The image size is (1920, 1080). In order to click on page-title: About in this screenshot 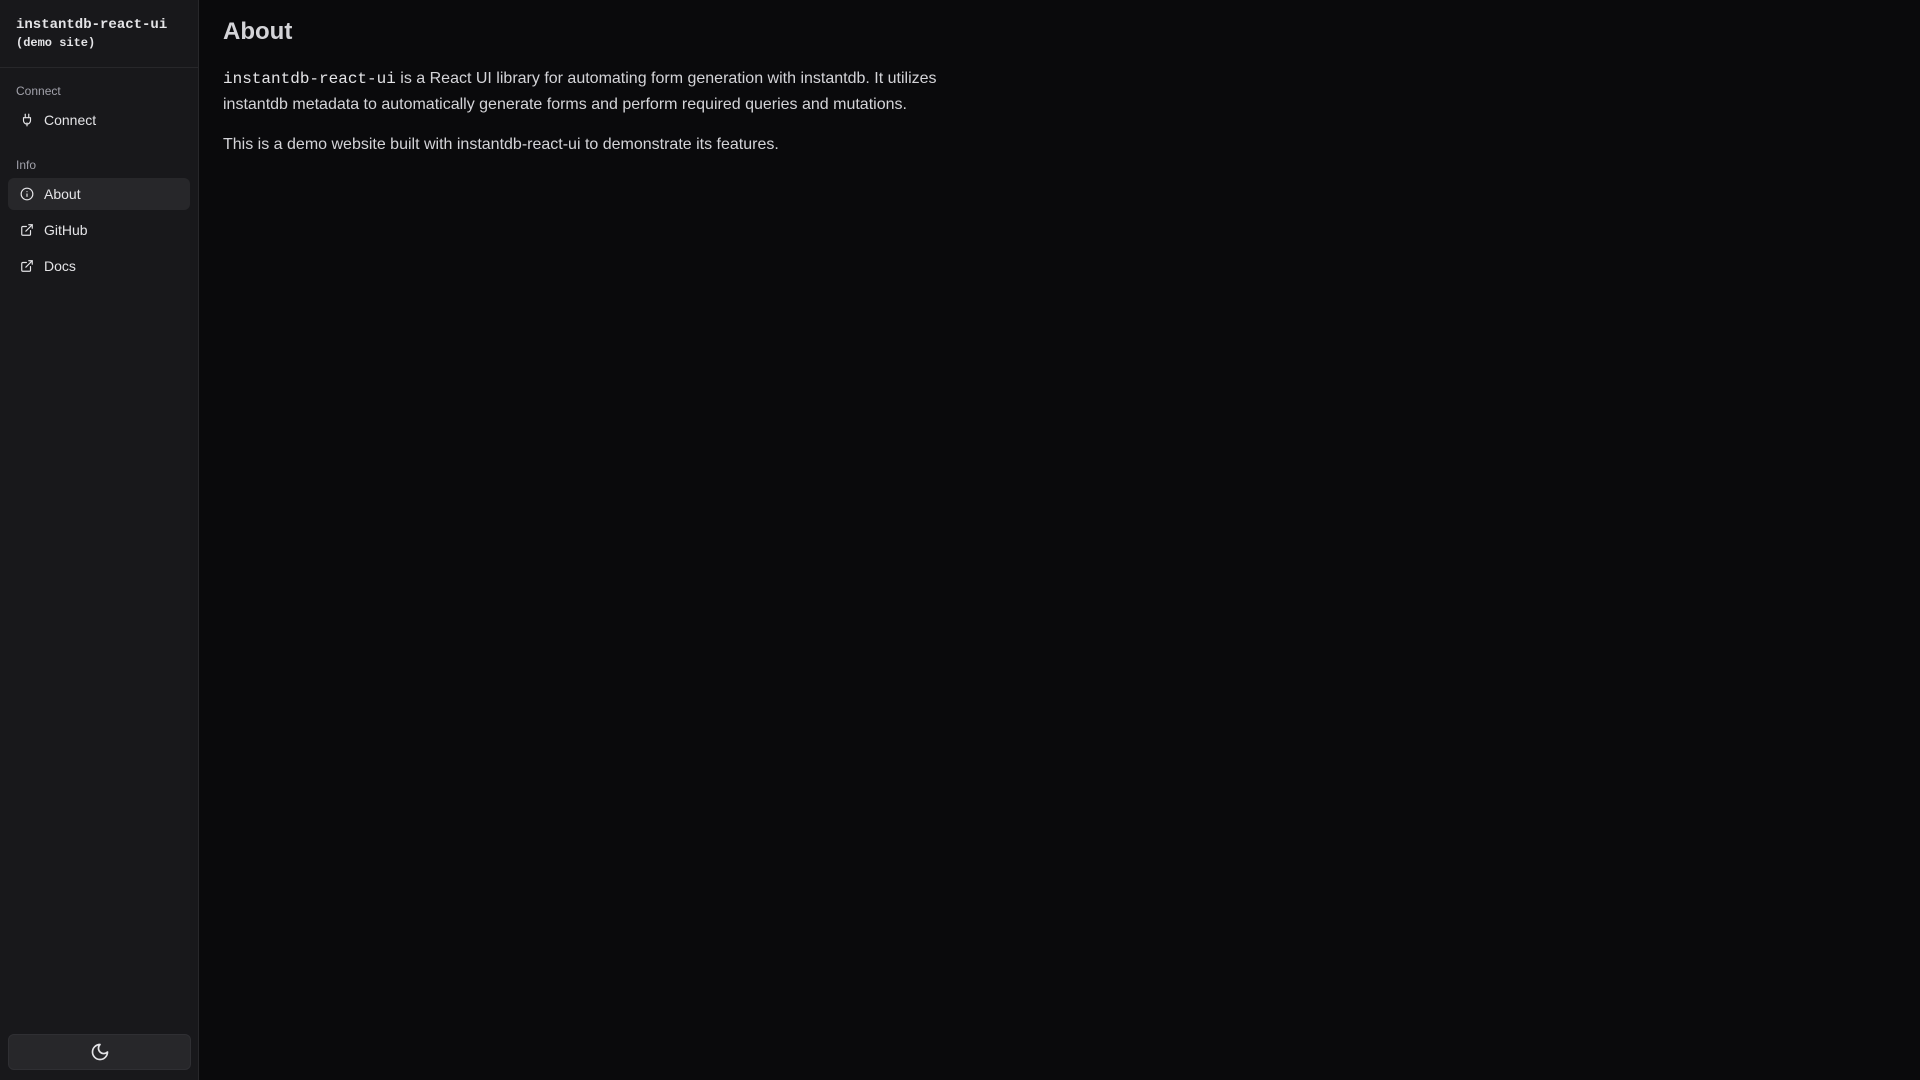, I will do `click(258, 31)`.